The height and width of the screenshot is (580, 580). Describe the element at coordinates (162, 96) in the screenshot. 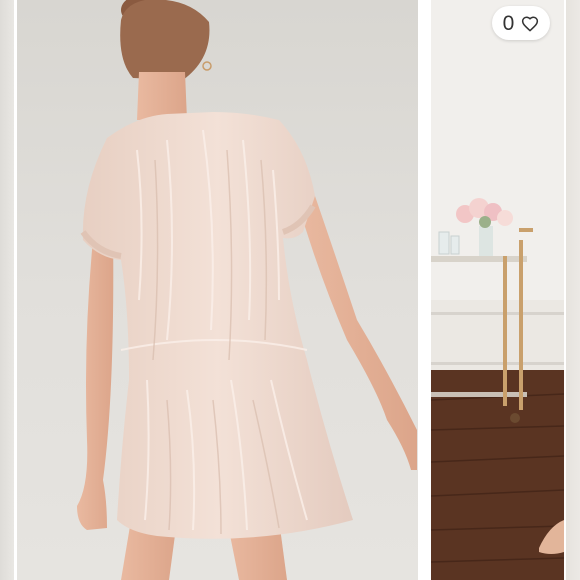

I see `neck` at that location.